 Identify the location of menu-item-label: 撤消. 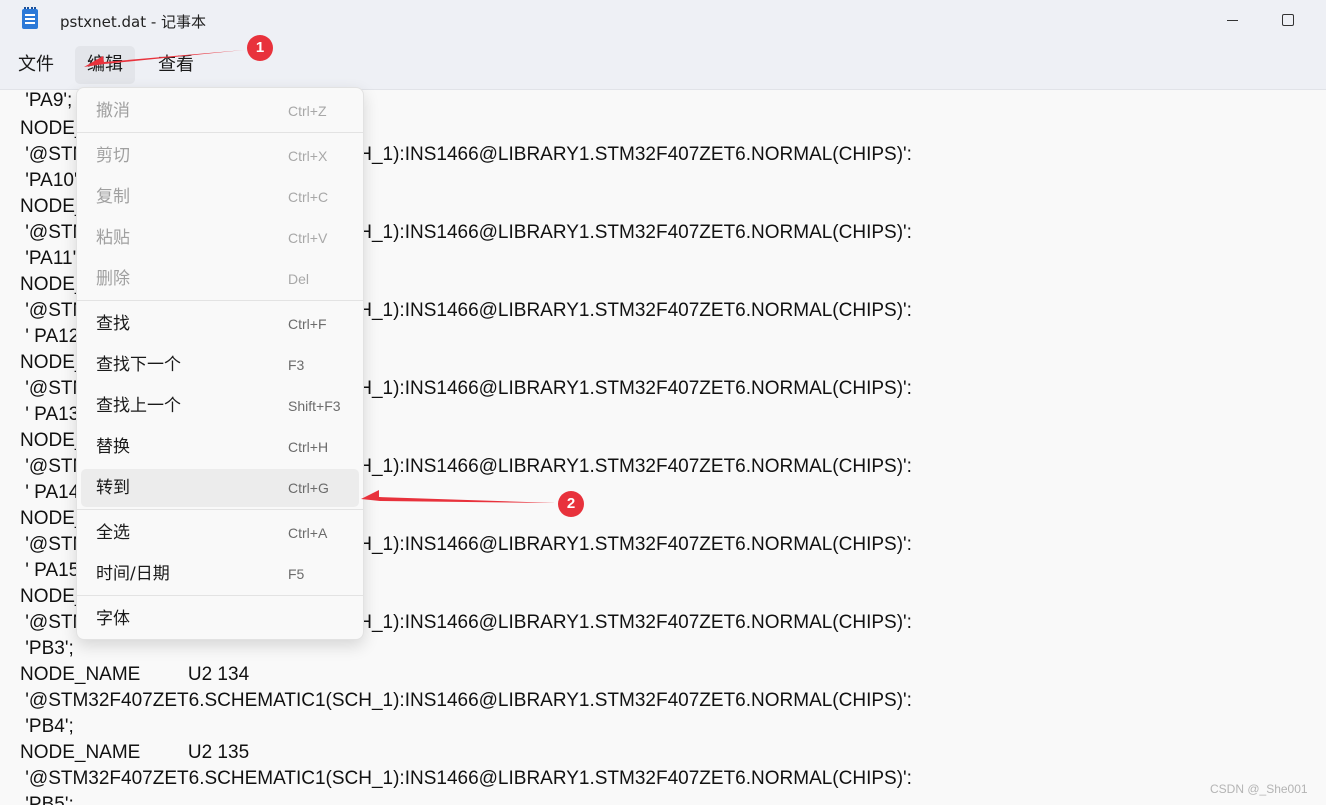
(113, 111).